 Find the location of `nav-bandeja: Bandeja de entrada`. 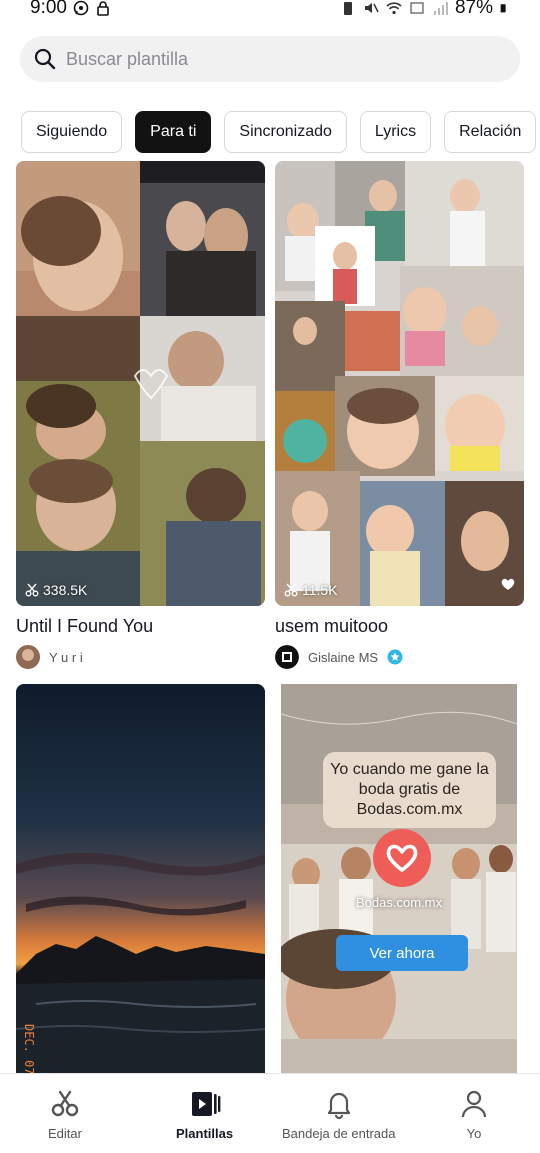

nav-bandeja: Bandeja de entrada is located at coordinates (338, 1114).